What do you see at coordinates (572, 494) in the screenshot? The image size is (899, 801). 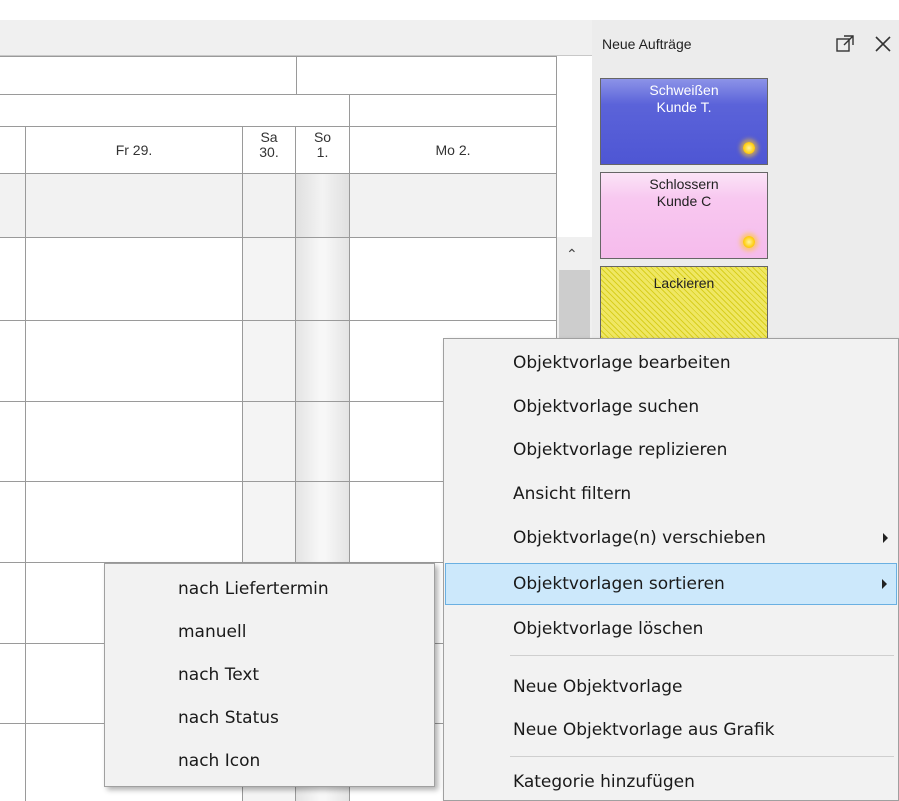 I see `menu-item-label: Ansicht filtern` at bounding box center [572, 494].